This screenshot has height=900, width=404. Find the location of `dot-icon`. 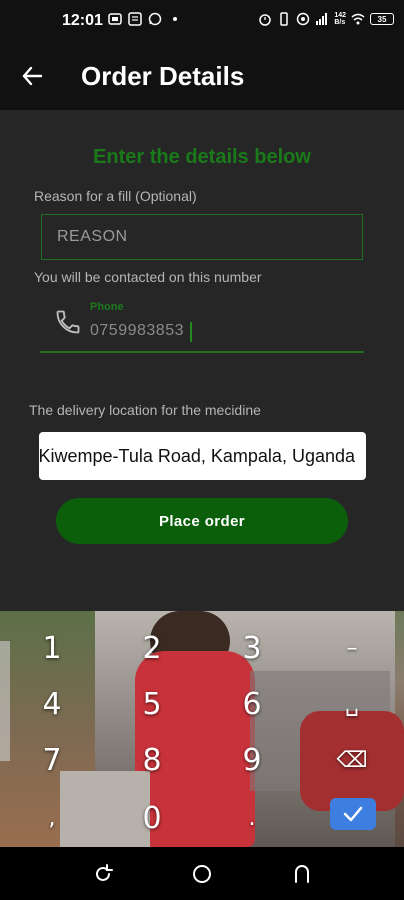

dot-icon is located at coordinates (175, 19).